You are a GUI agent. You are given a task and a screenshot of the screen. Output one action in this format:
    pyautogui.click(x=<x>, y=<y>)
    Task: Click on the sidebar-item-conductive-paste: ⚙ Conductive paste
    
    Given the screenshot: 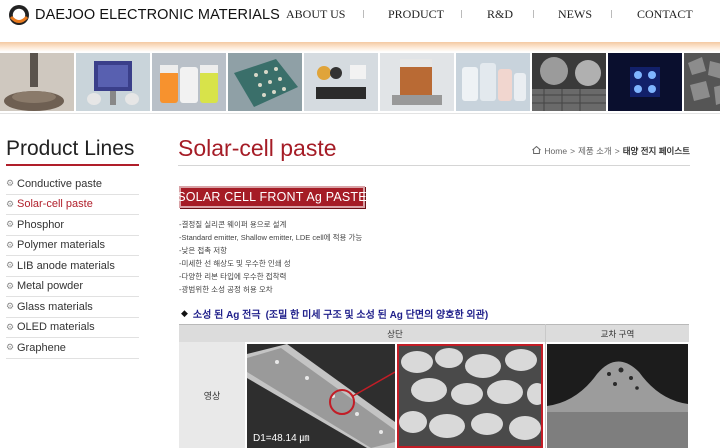 What is the action you would take?
    pyautogui.click(x=72, y=184)
    